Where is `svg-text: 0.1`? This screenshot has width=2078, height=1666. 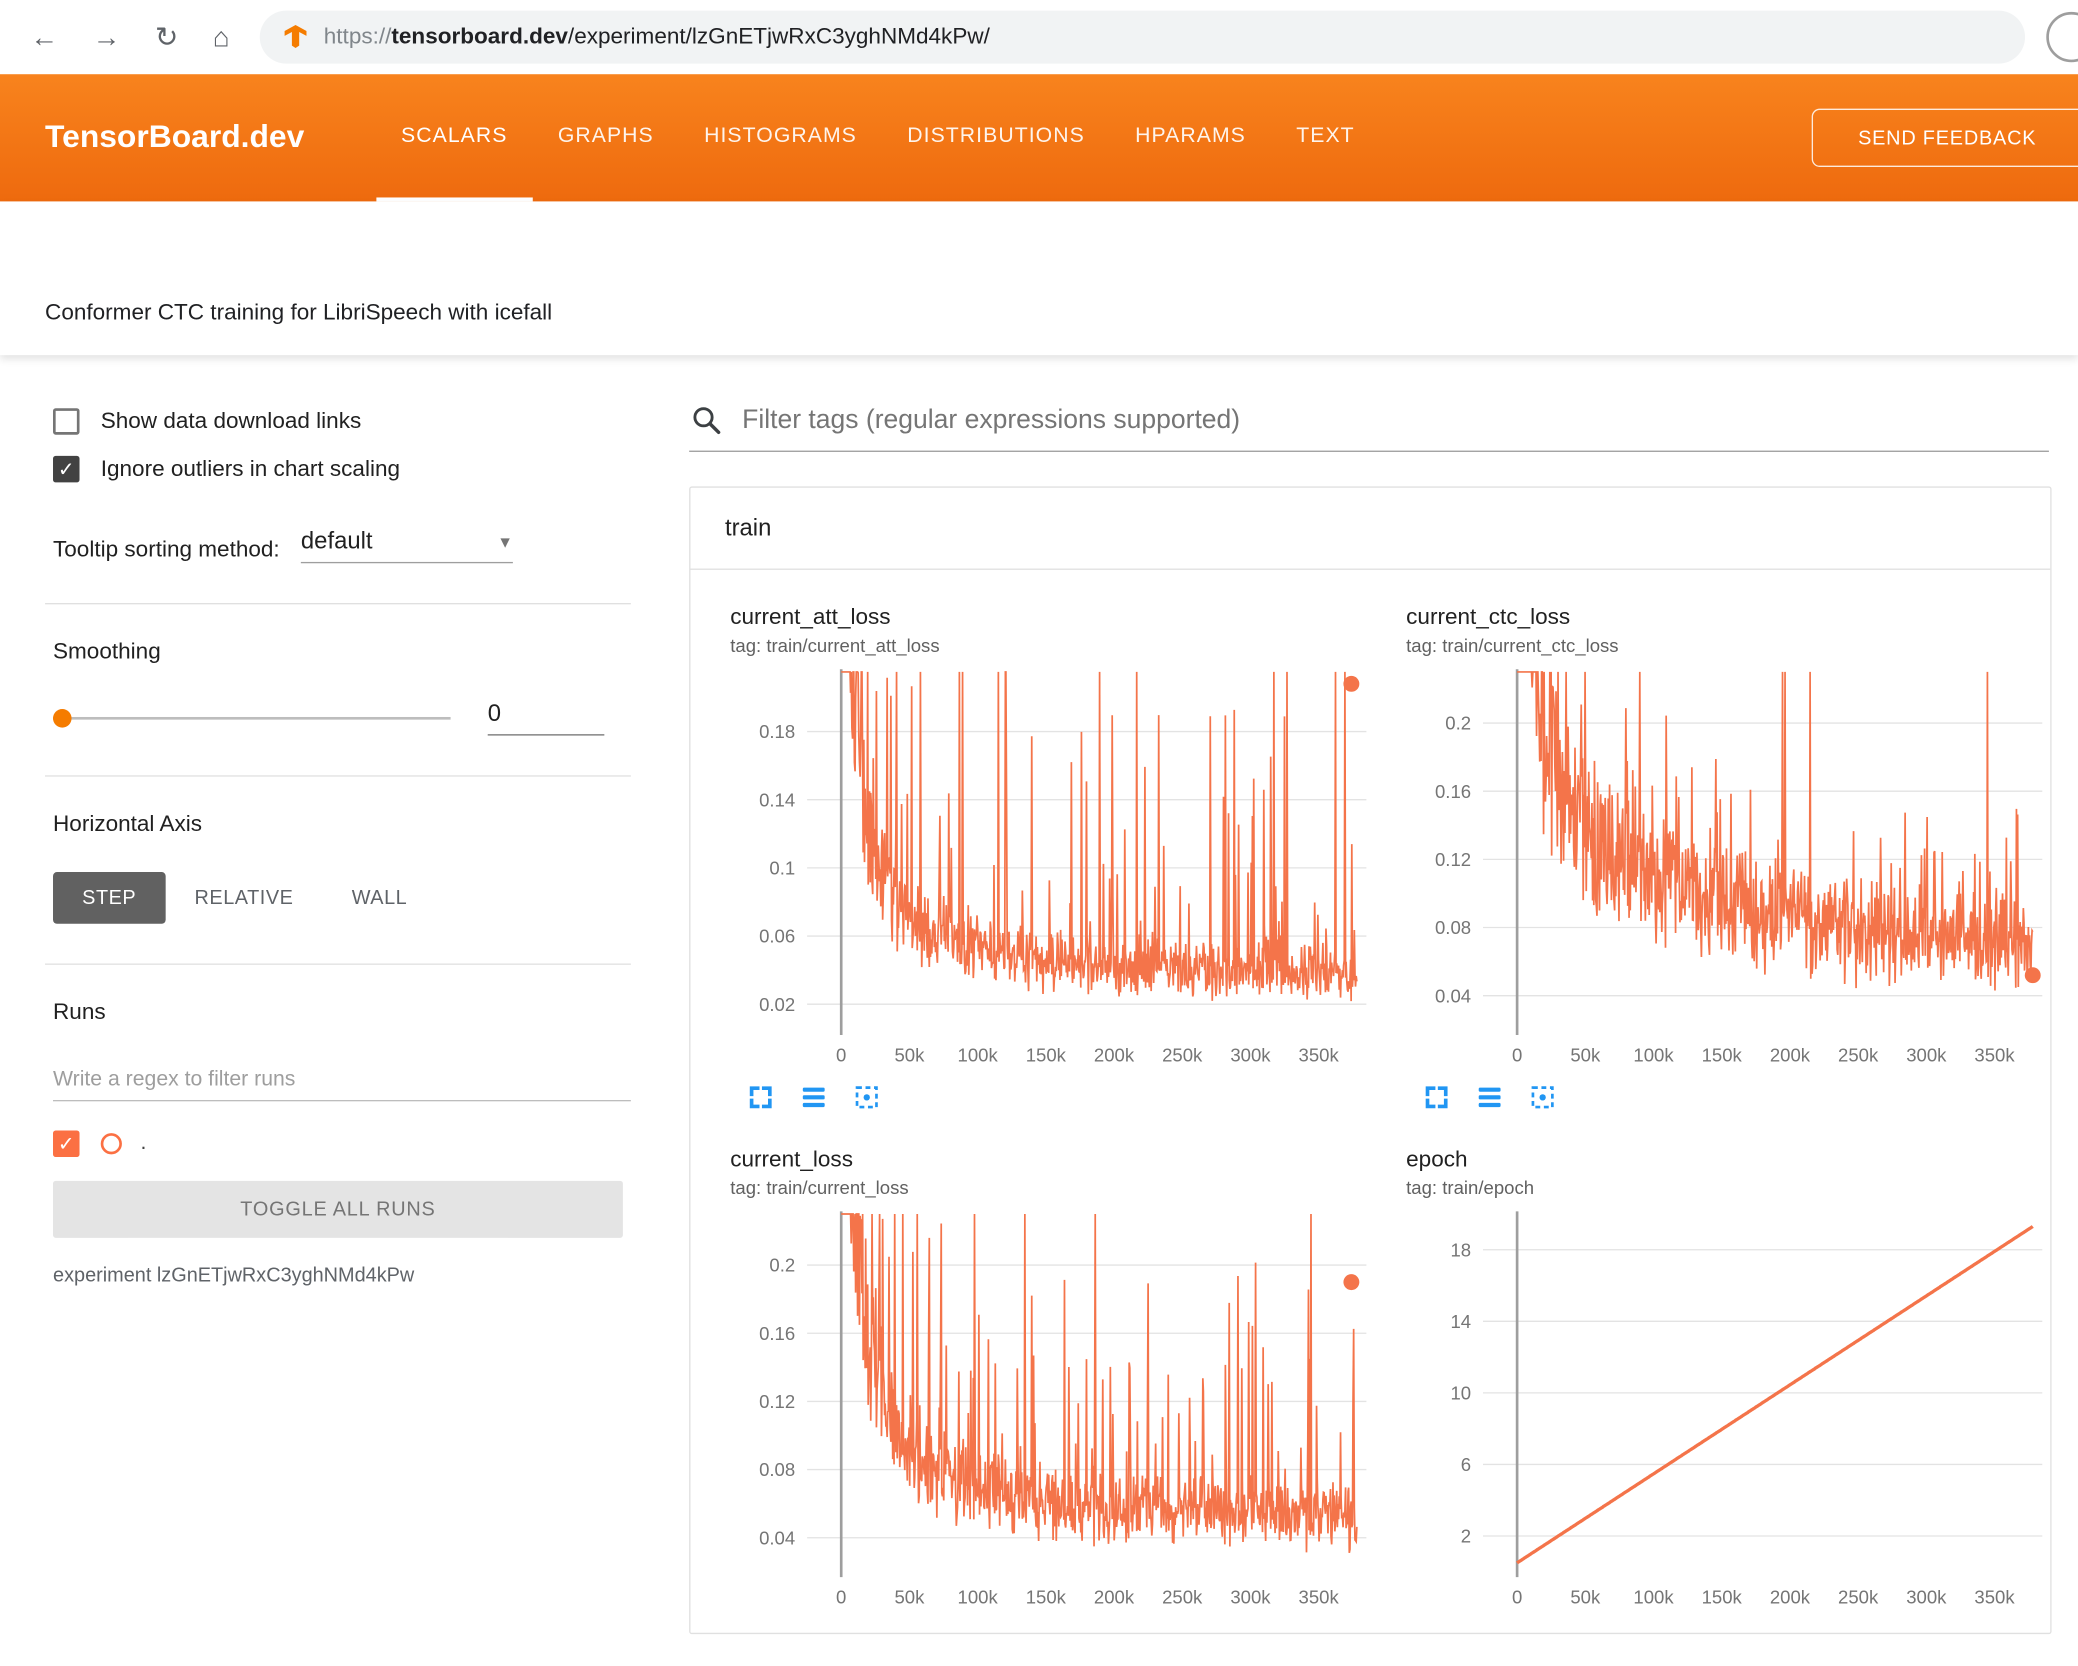
svg-text: 0.1 is located at coordinates (782, 868).